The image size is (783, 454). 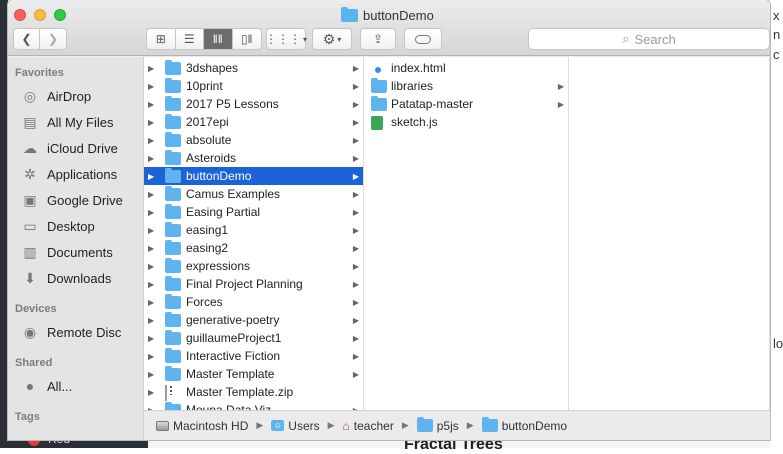 I want to click on item-label: index.html, so click(x=418, y=68).